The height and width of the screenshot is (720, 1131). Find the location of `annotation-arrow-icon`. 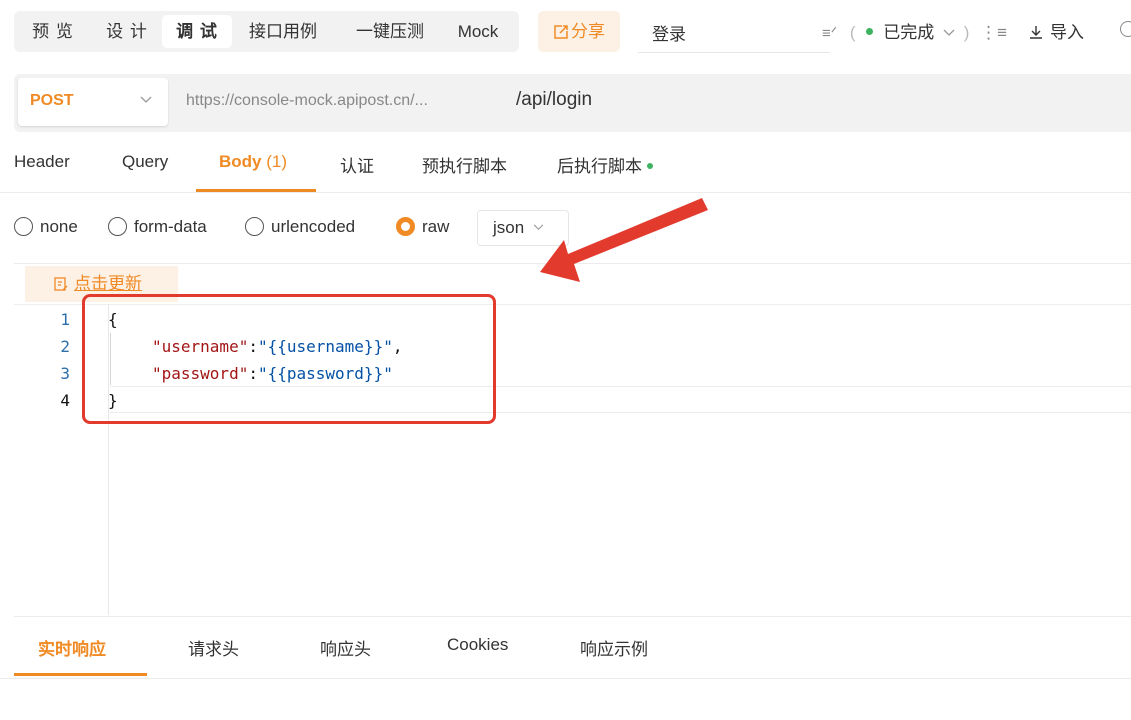

annotation-arrow-icon is located at coordinates (624, 240).